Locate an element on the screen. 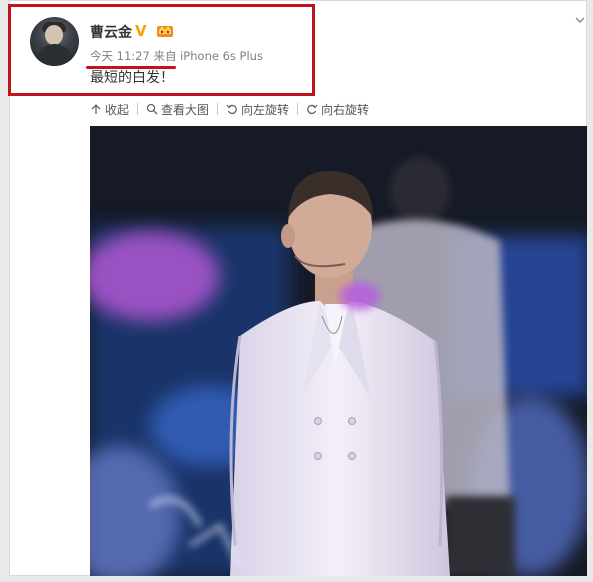 The image size is (593, 582). rotate-right-icon is located at coordinates (312, 109).